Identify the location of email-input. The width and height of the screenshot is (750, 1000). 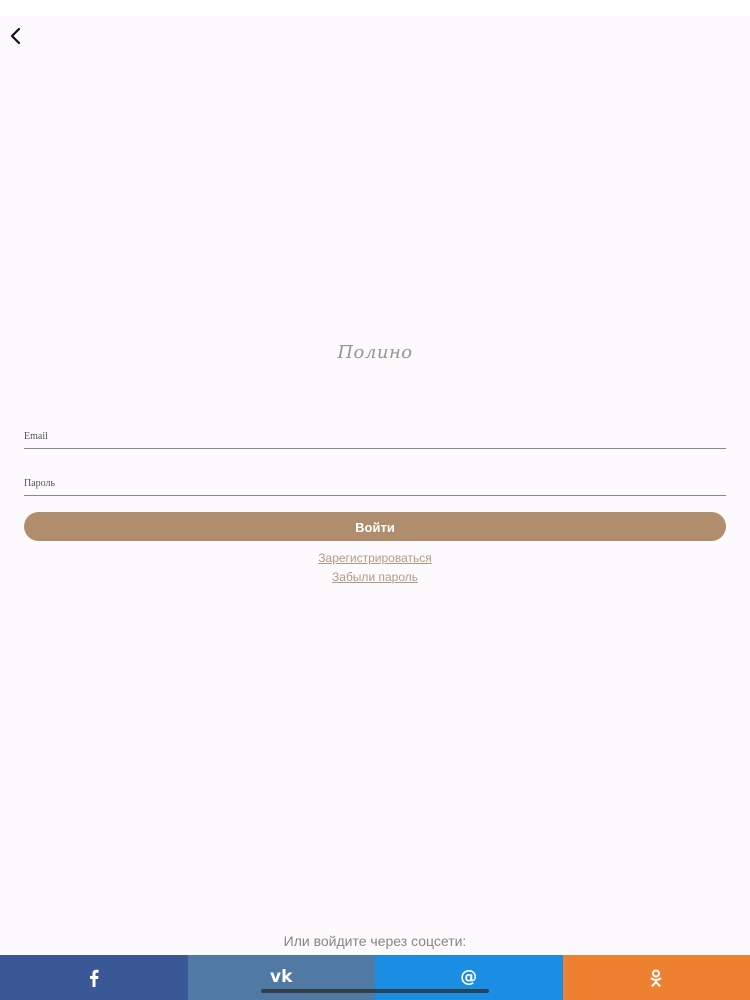
(375, 436).